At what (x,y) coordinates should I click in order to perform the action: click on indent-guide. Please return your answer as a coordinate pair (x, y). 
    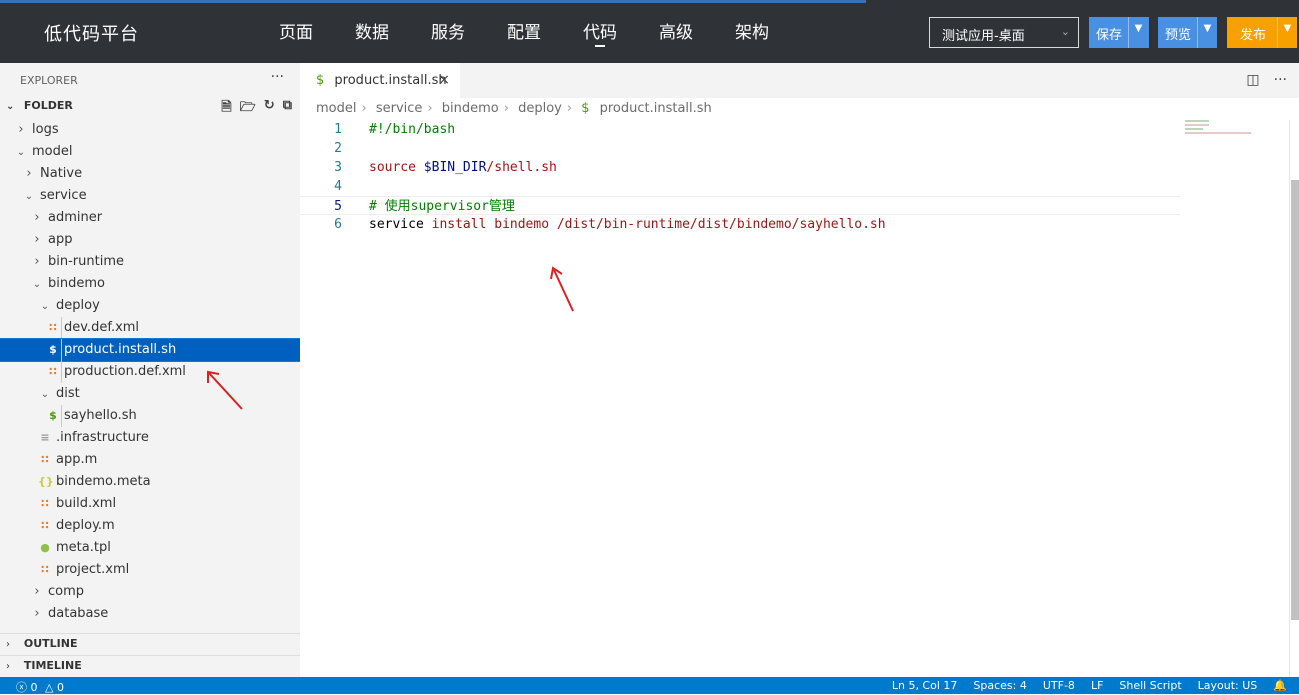
    Looking at the image, I should click on (61, 372).